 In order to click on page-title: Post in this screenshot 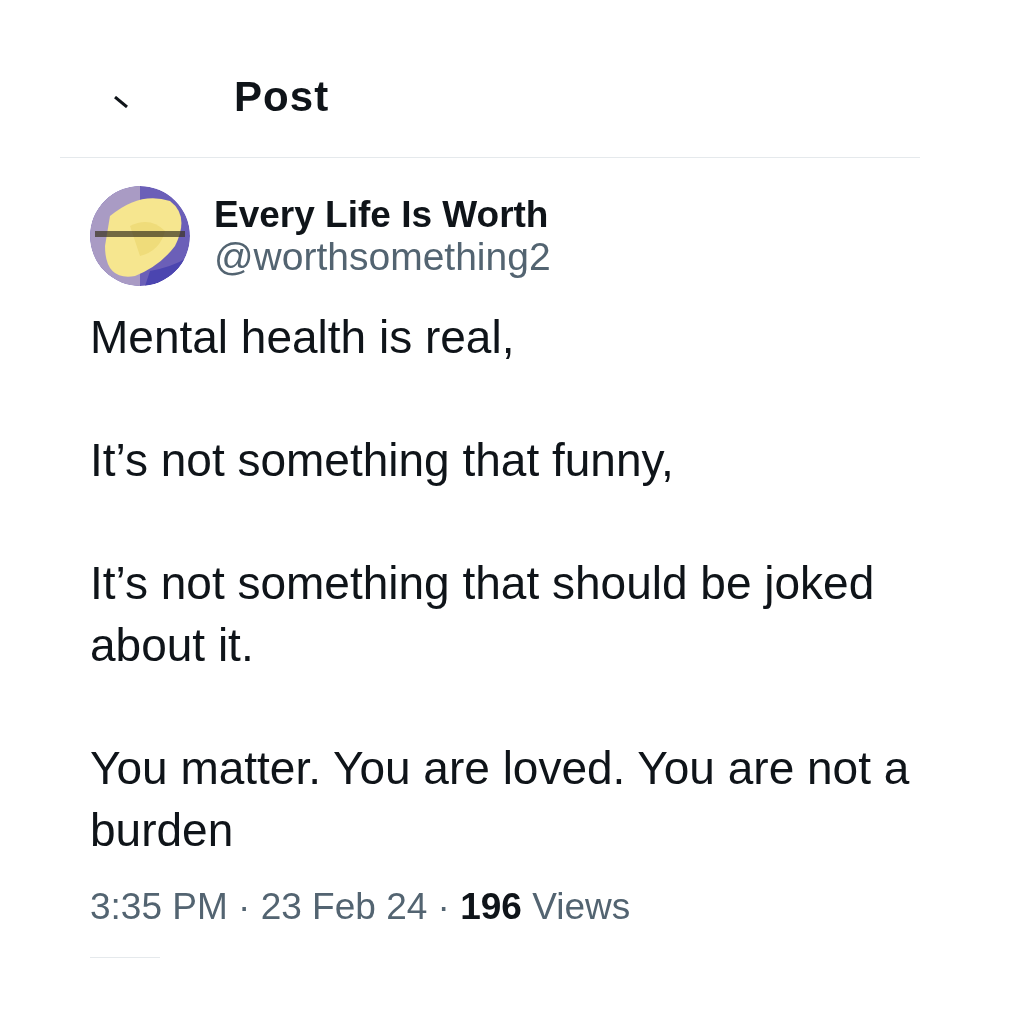, I will do `click(282, 97)`.